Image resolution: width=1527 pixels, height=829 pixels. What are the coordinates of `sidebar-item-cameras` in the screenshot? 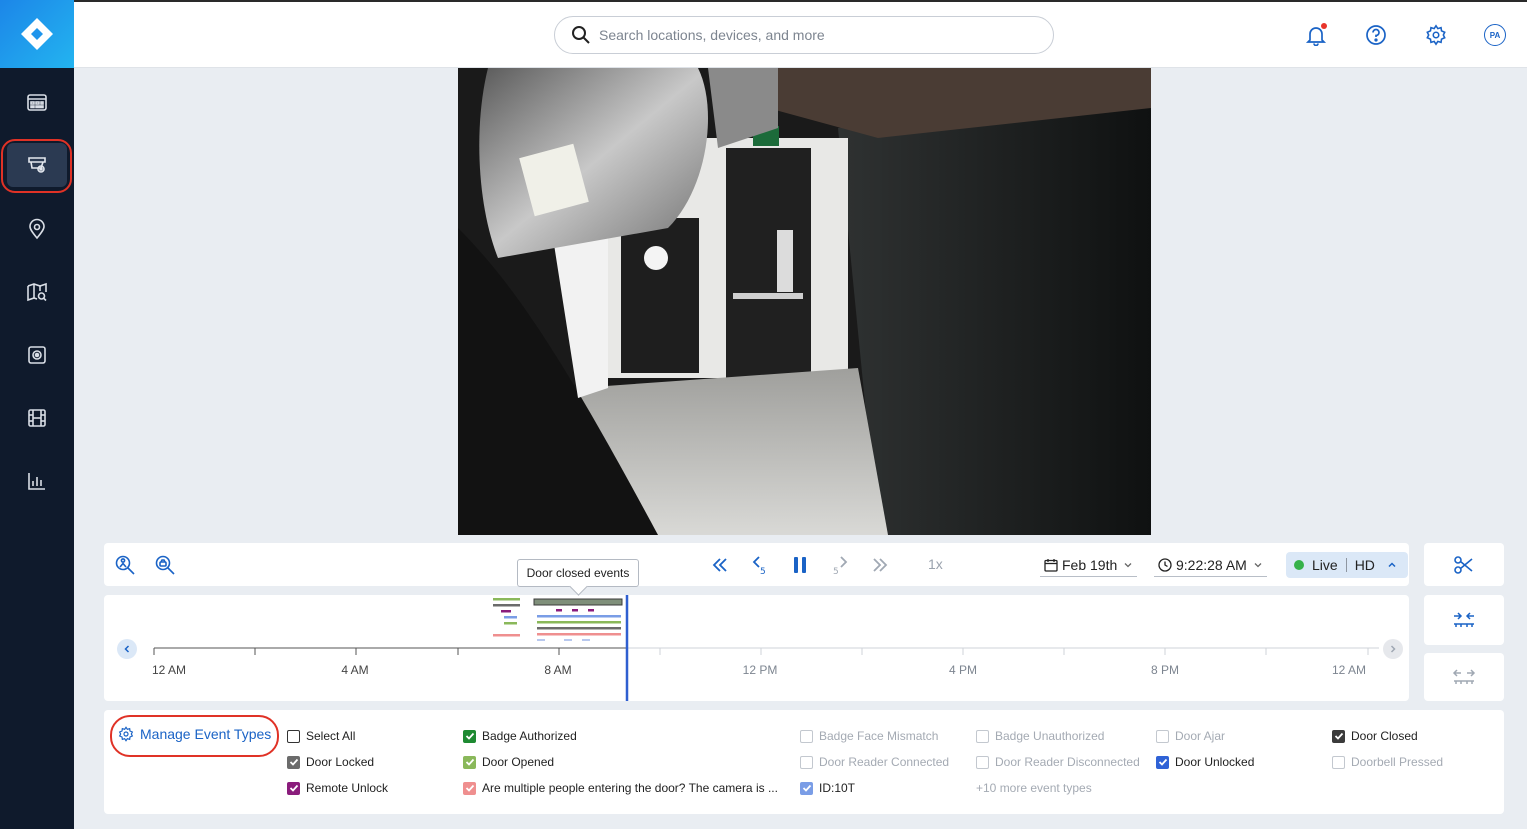 It's located at (37, 165).